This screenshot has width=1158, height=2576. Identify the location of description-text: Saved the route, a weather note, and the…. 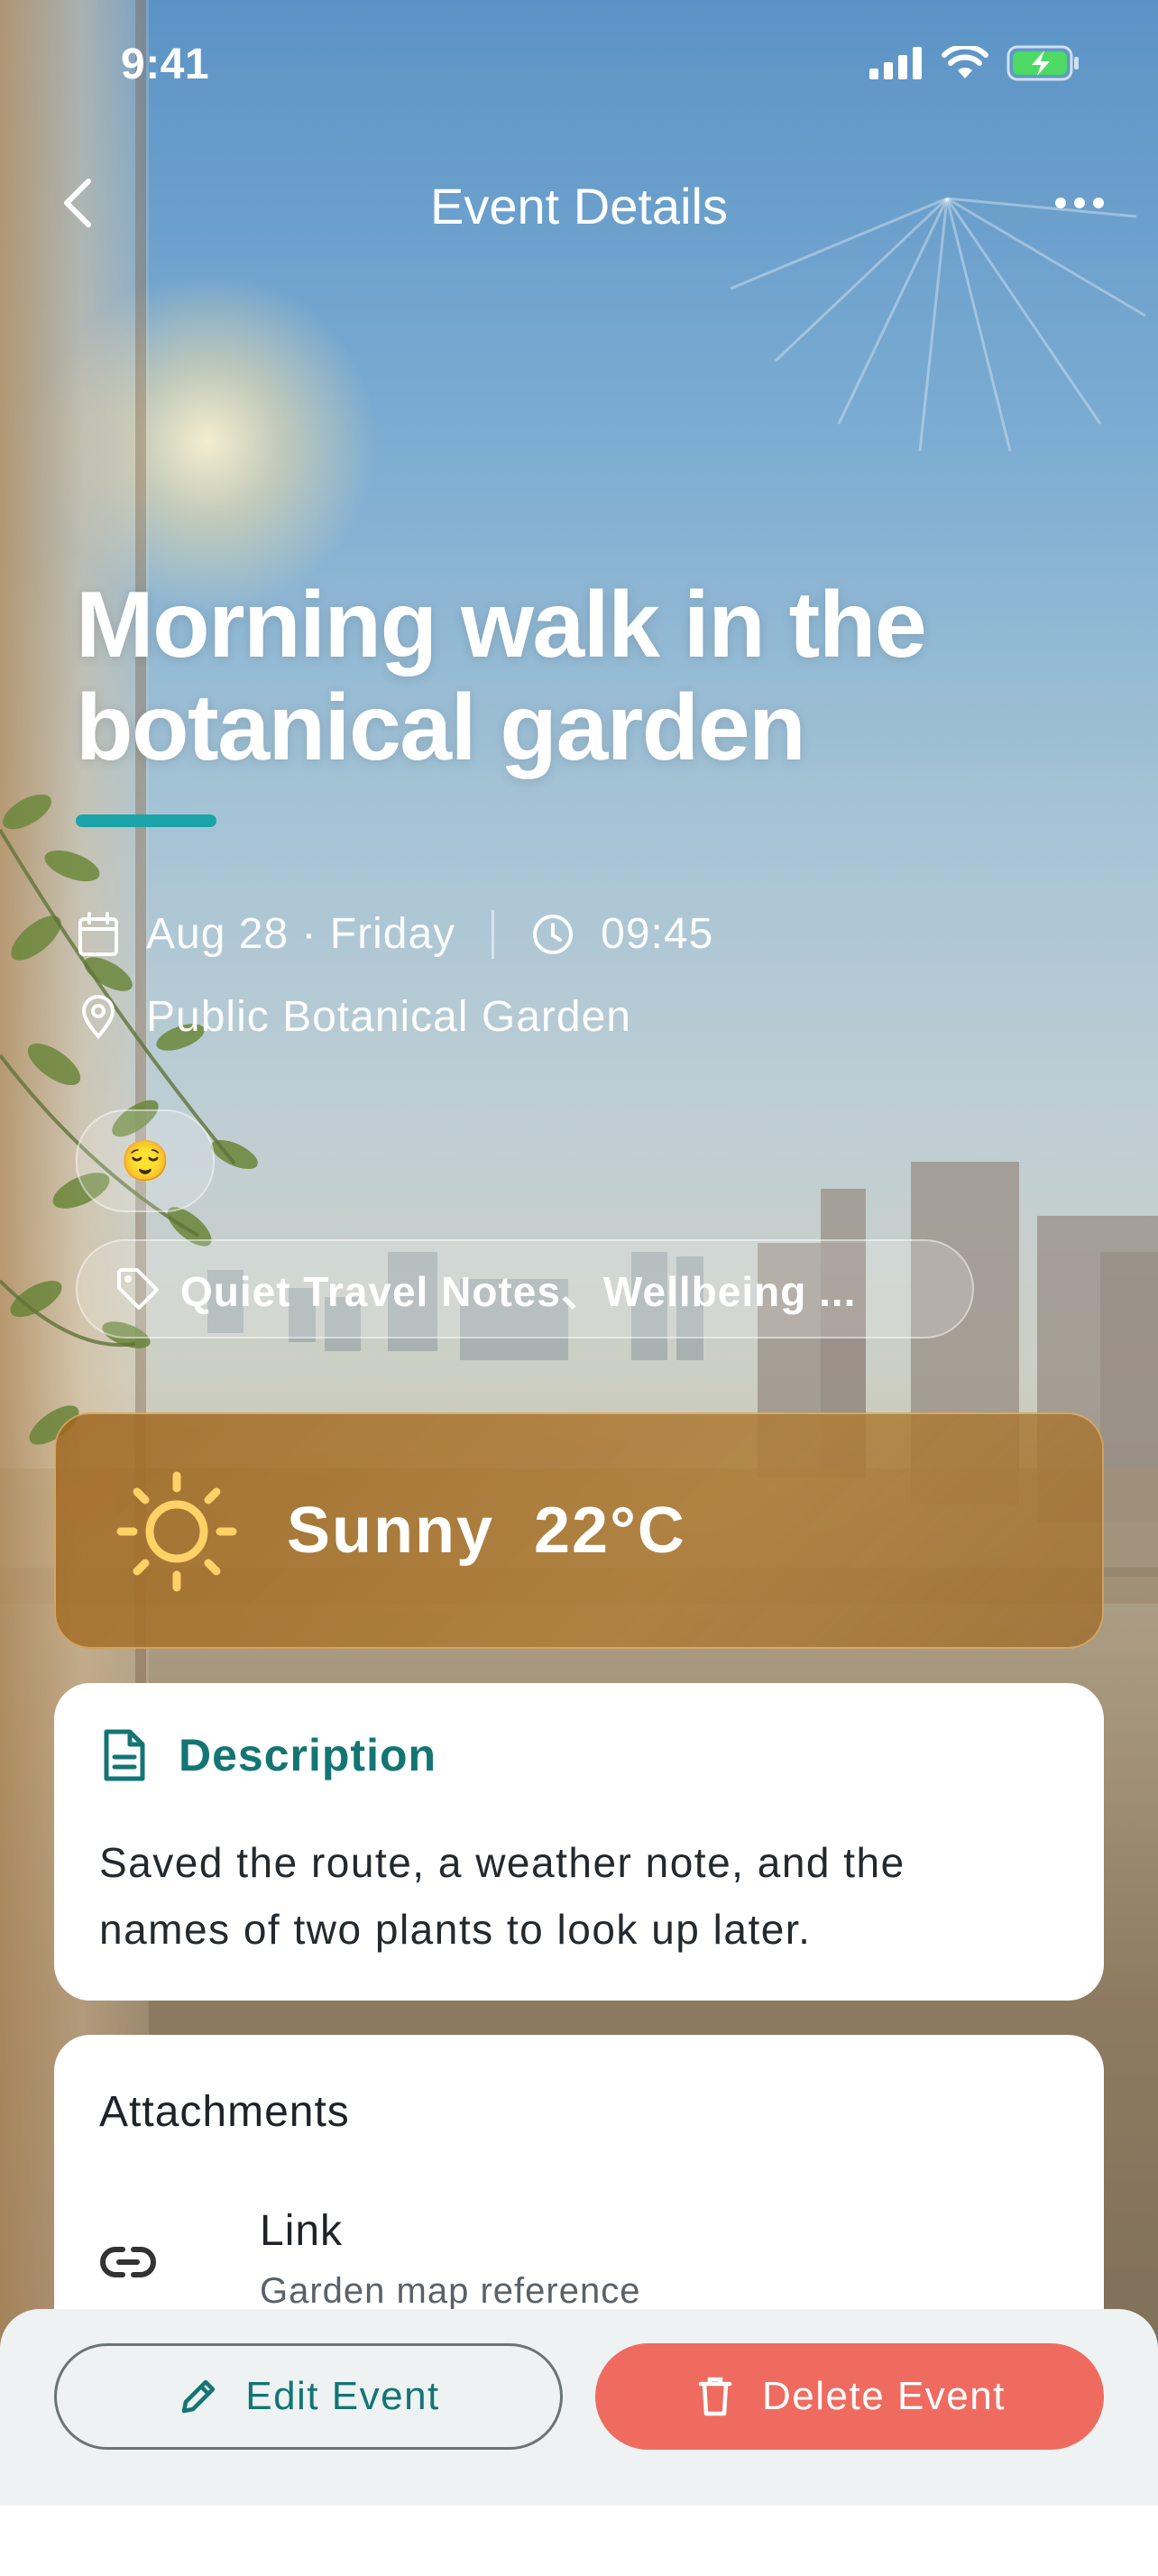
(502, 1896).